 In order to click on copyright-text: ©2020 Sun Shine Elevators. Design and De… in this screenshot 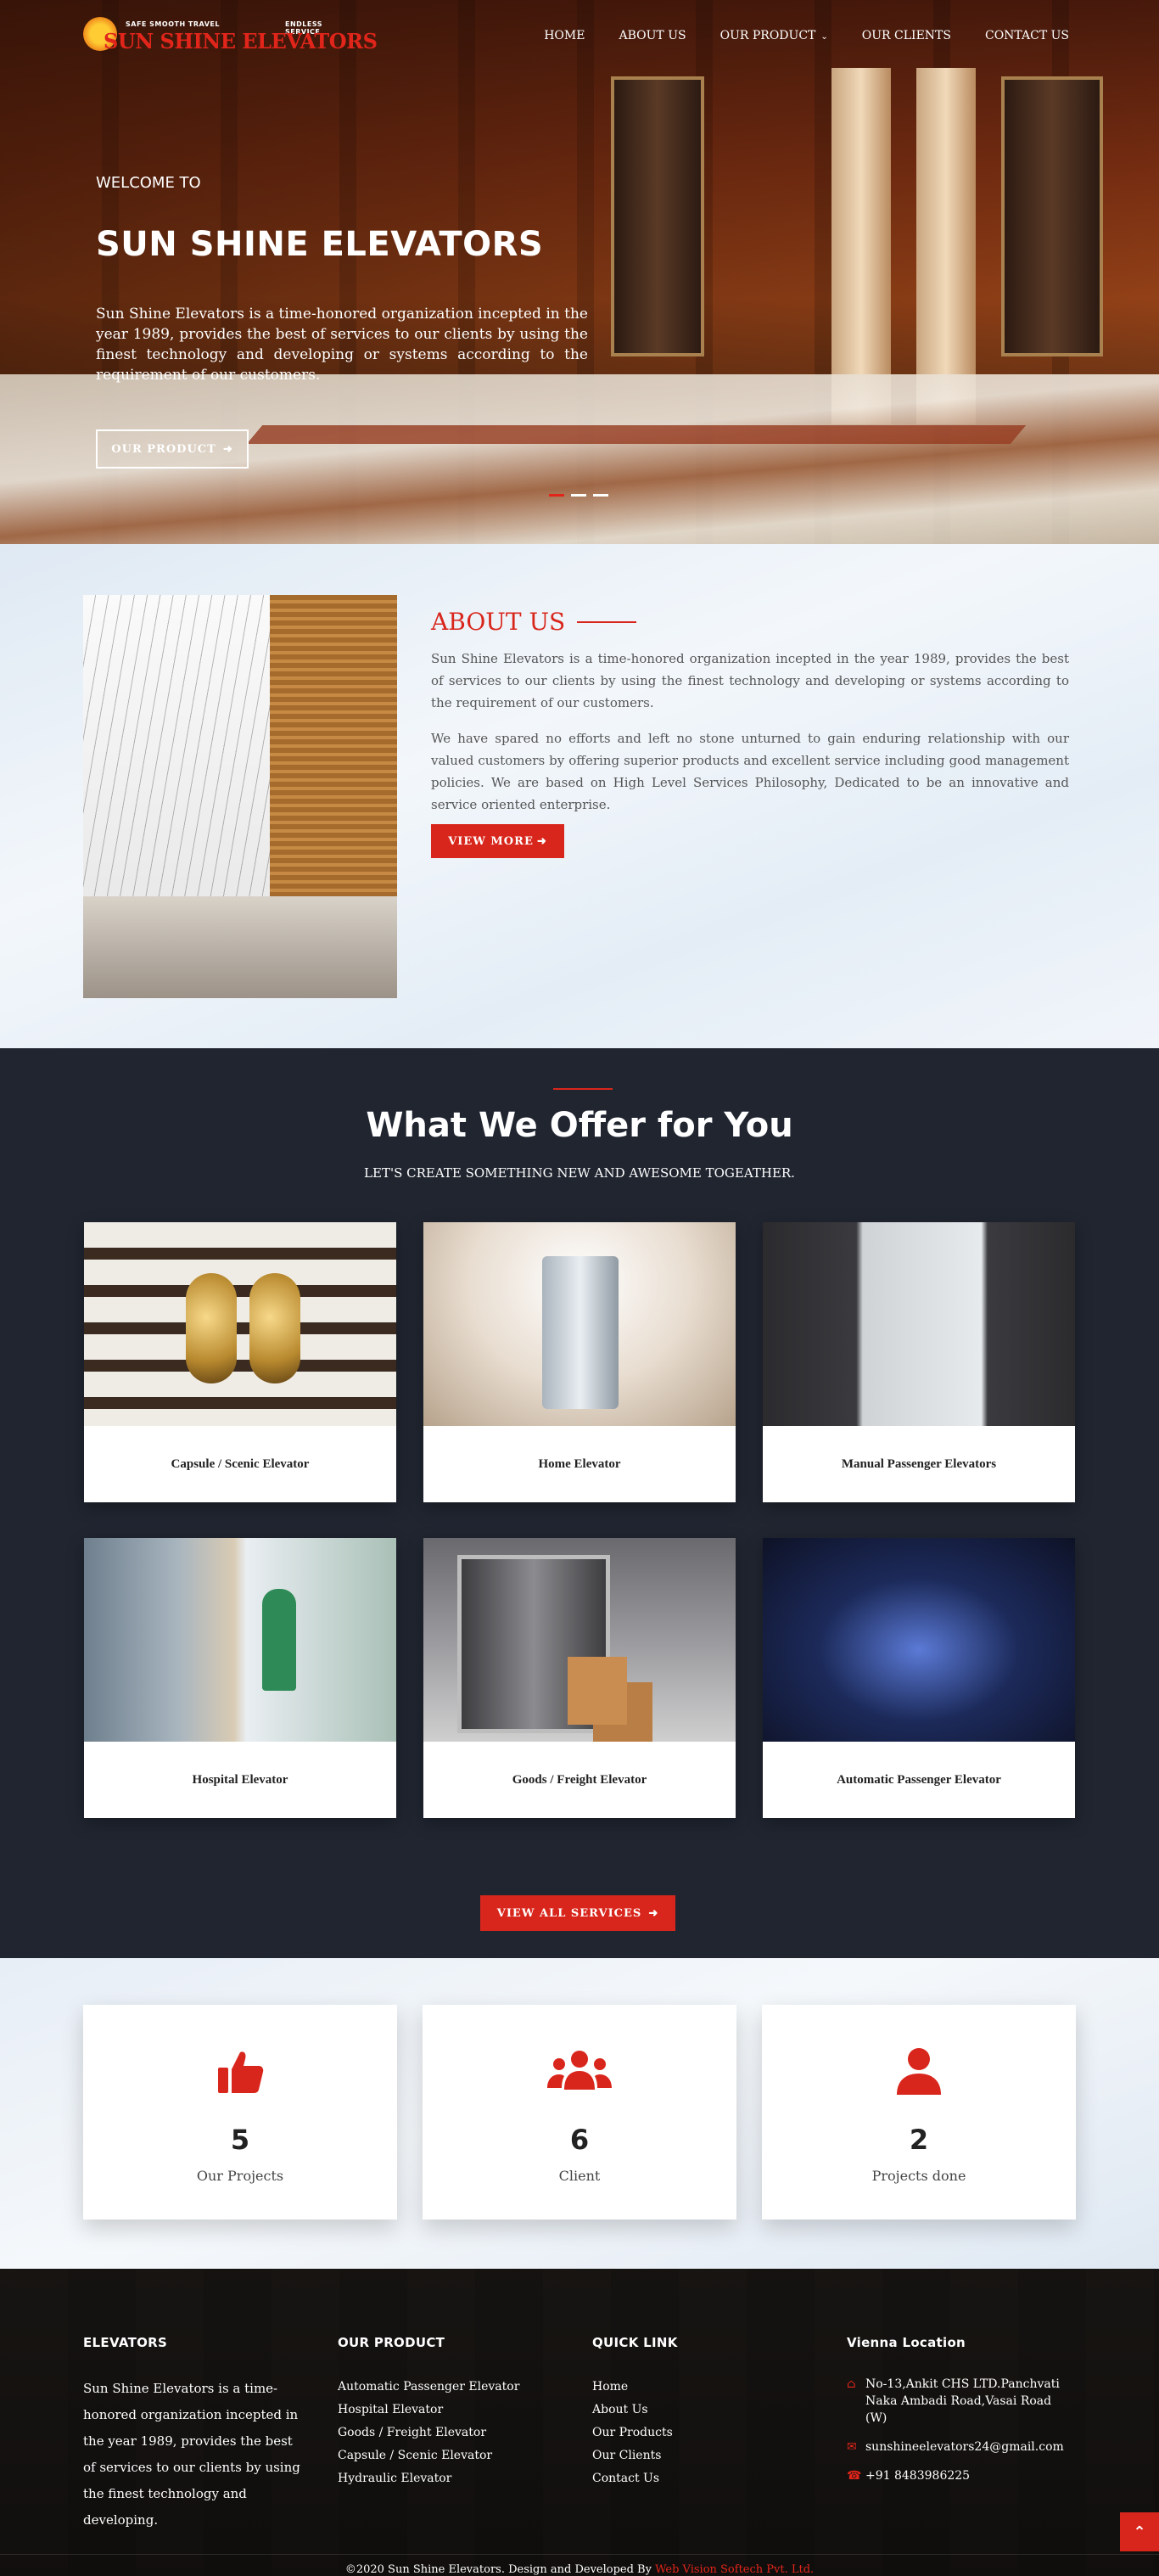, I will do `click(500, 2569)`.